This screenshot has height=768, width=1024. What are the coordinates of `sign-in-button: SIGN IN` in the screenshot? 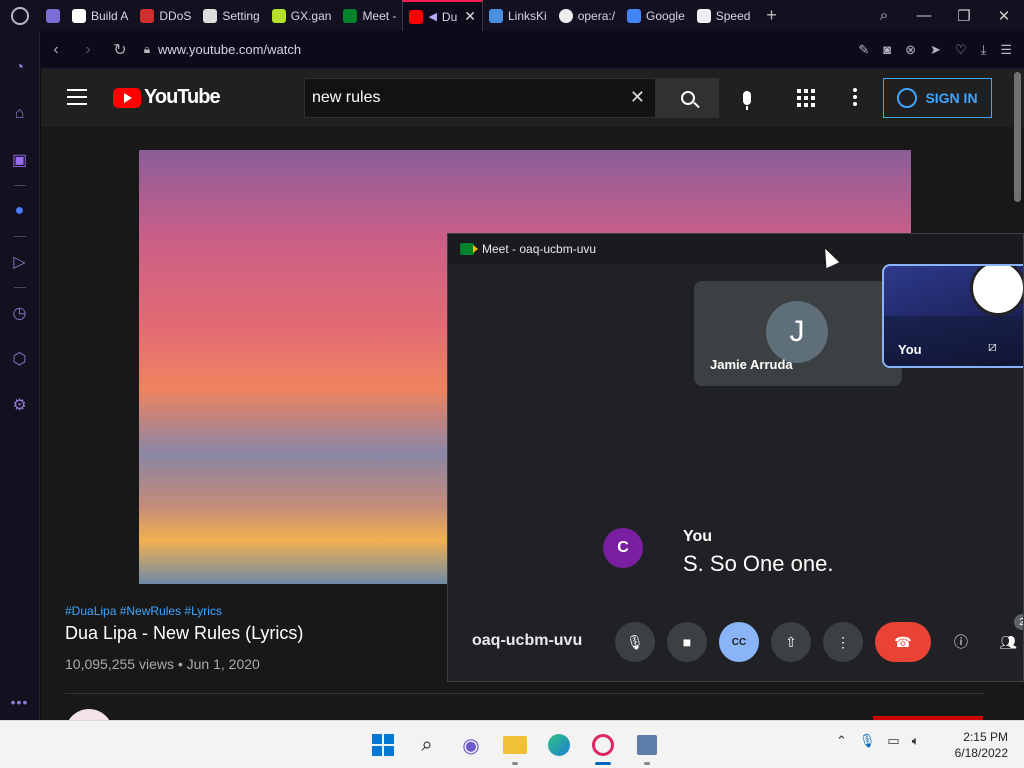 It's located at (937, 98).